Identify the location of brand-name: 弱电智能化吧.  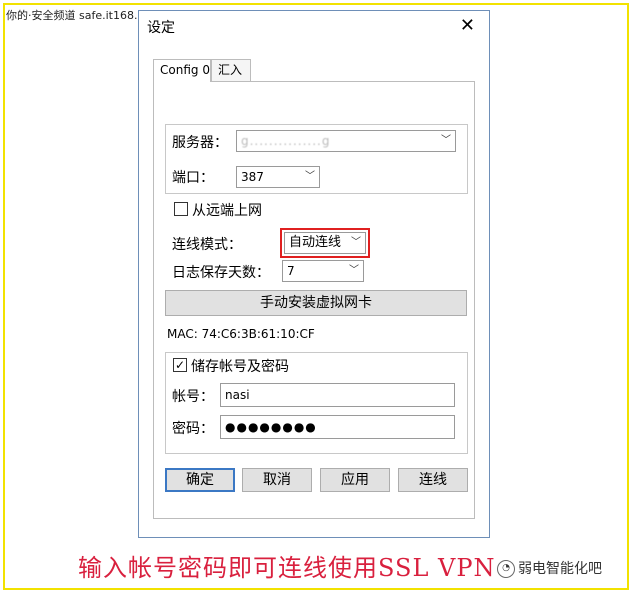
(560, 569).